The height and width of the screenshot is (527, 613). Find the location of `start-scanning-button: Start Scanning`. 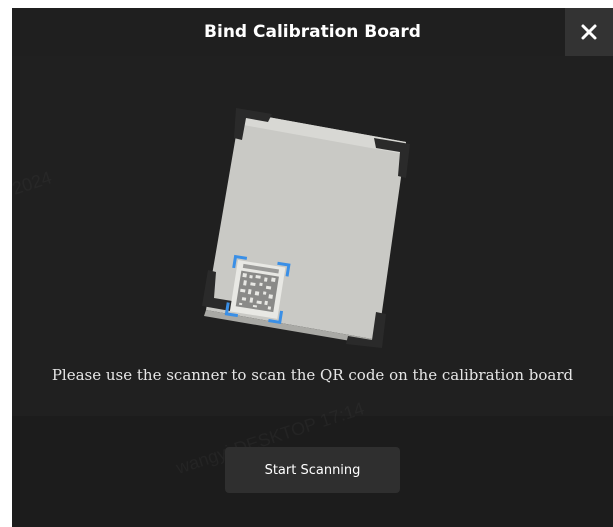

start-scanning-button: Start Scanning is located at coordinates (312, 470).